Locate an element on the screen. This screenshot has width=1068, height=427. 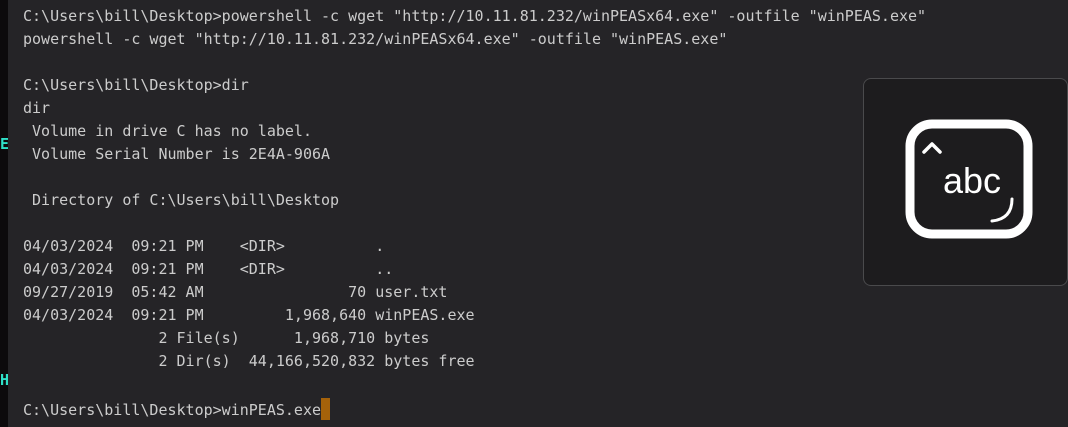
terminal-line: 2 Dir(s) 44,166,520,832 bytes free is located at coordinates (249, 361).